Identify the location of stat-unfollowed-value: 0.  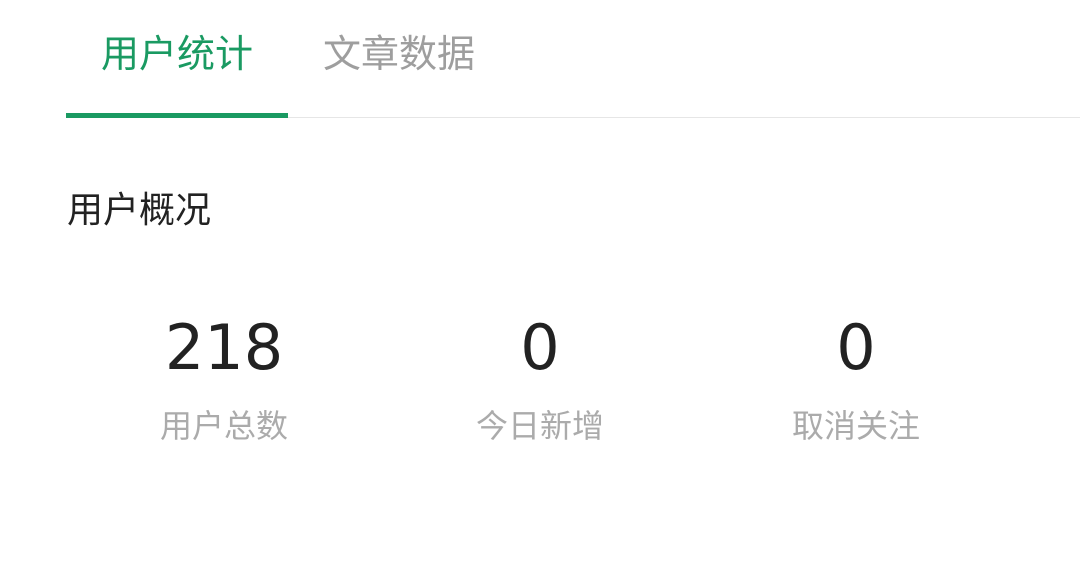
(856, 347).